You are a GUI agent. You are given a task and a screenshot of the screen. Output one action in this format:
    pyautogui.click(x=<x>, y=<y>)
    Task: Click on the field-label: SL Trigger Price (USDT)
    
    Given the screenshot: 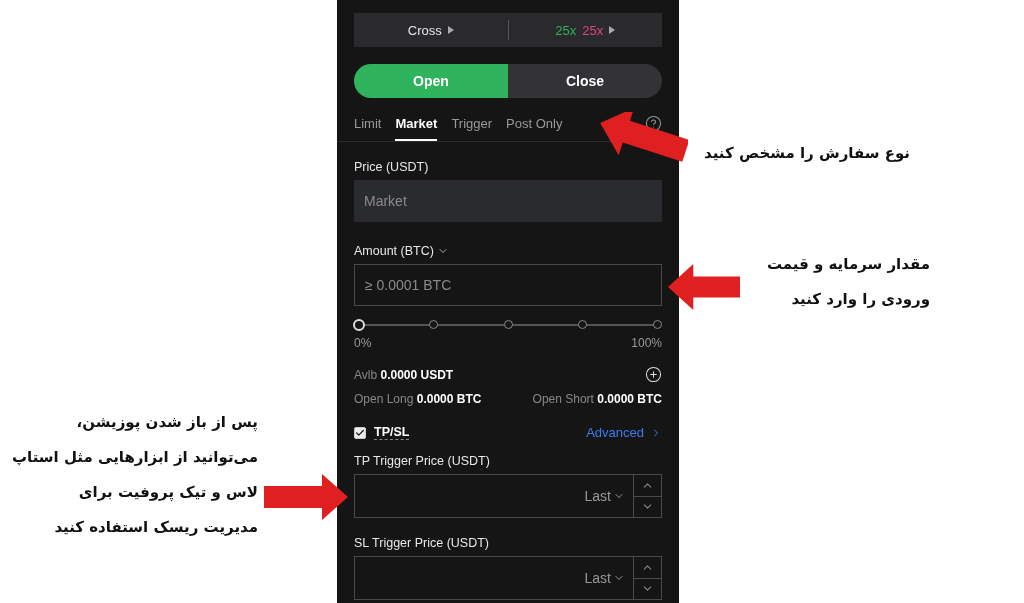 What is the action you would take?
    pyautogui.click(x=421, y=543)
    